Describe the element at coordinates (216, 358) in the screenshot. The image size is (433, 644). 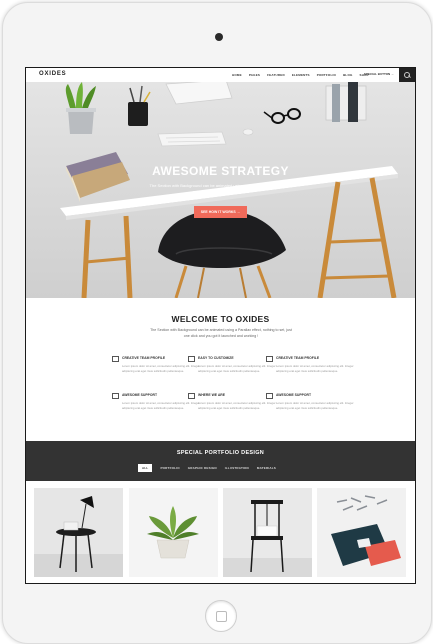
I see `feature-title: EASY TO CUSTOMIZE` at that location.